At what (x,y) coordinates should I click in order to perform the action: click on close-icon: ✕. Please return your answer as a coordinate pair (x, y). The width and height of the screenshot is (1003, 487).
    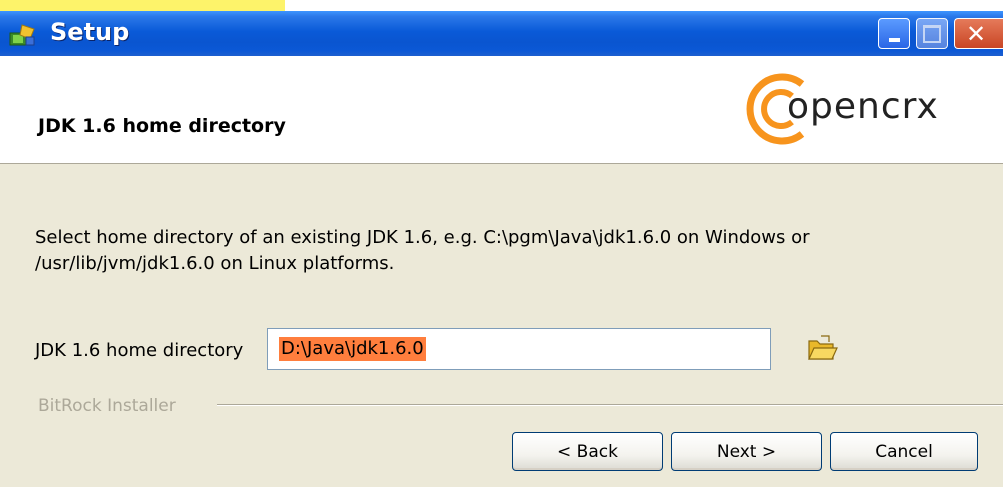
    Looking at the image, I should click on (976, 33).